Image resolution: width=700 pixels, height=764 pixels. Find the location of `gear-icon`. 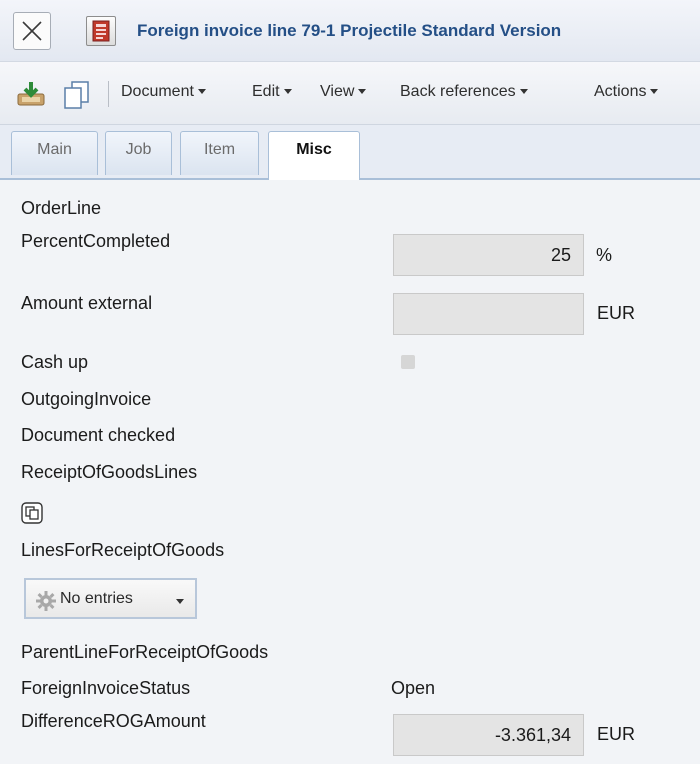

gear-icon is located at coordinates (46, 601).